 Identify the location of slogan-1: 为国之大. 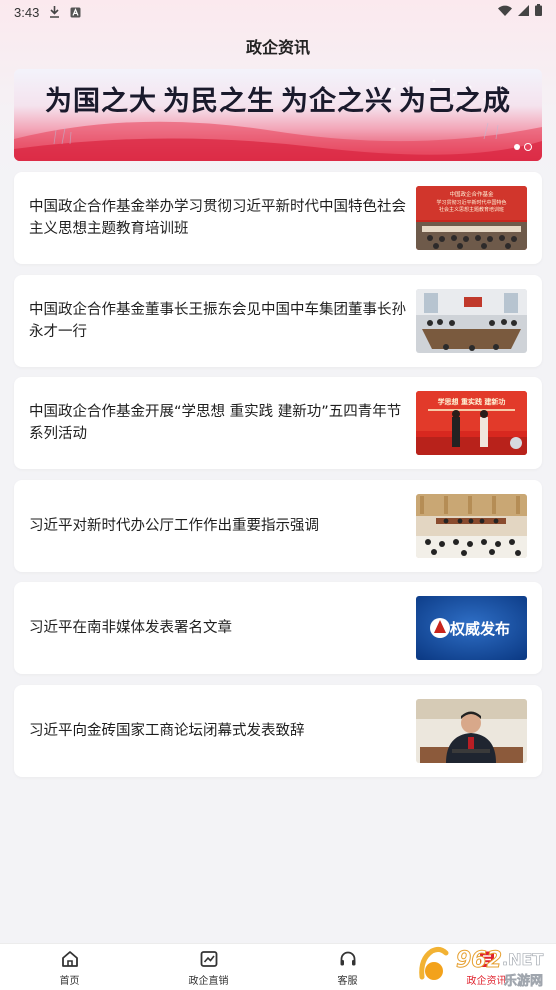
(101, 101).